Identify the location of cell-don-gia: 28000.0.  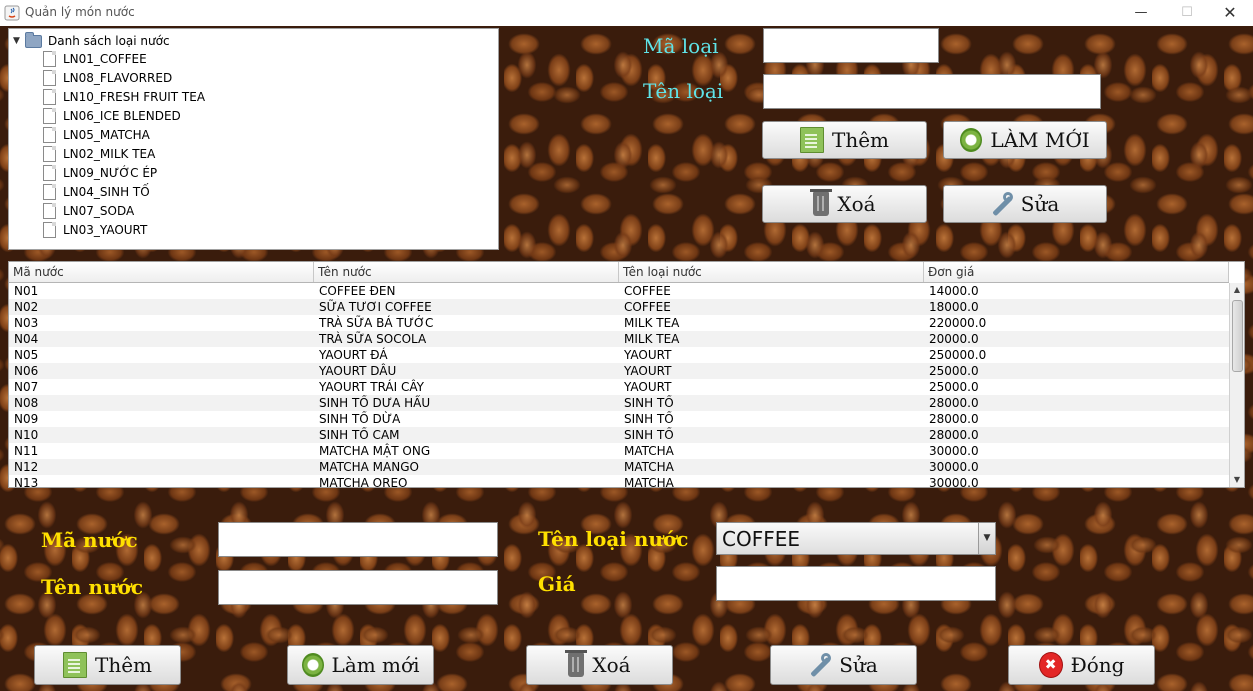
(954, 435).